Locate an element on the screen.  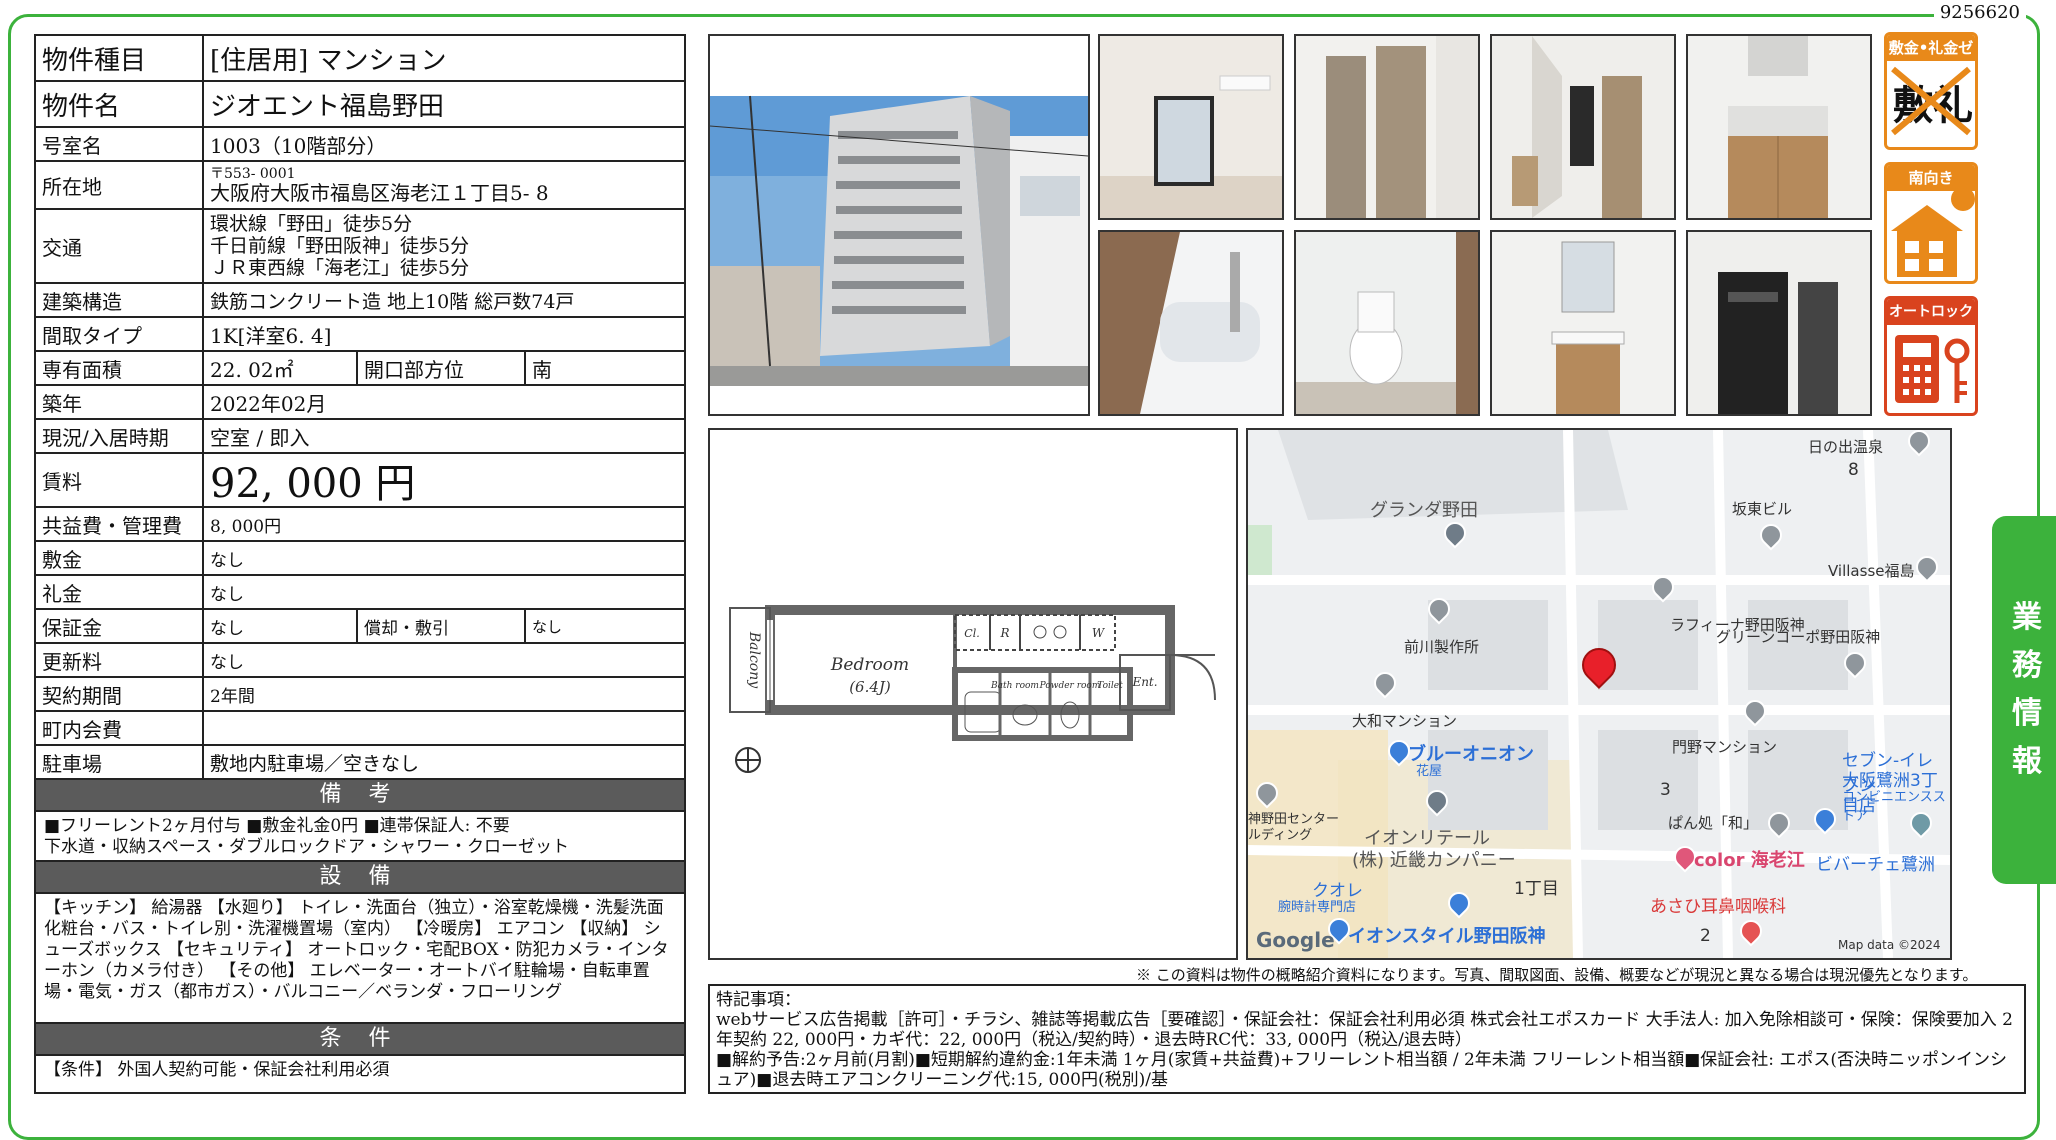
layout-label: 間取タイプ is located at coordinates (120, 334).